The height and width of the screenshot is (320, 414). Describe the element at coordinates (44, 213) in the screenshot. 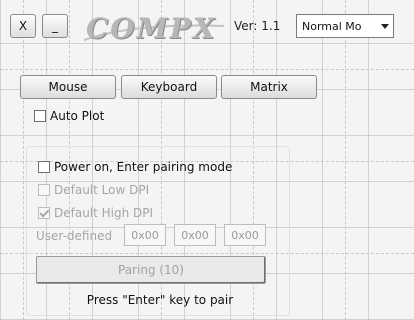

I see `default-high-dpi-checkbox` at that location.